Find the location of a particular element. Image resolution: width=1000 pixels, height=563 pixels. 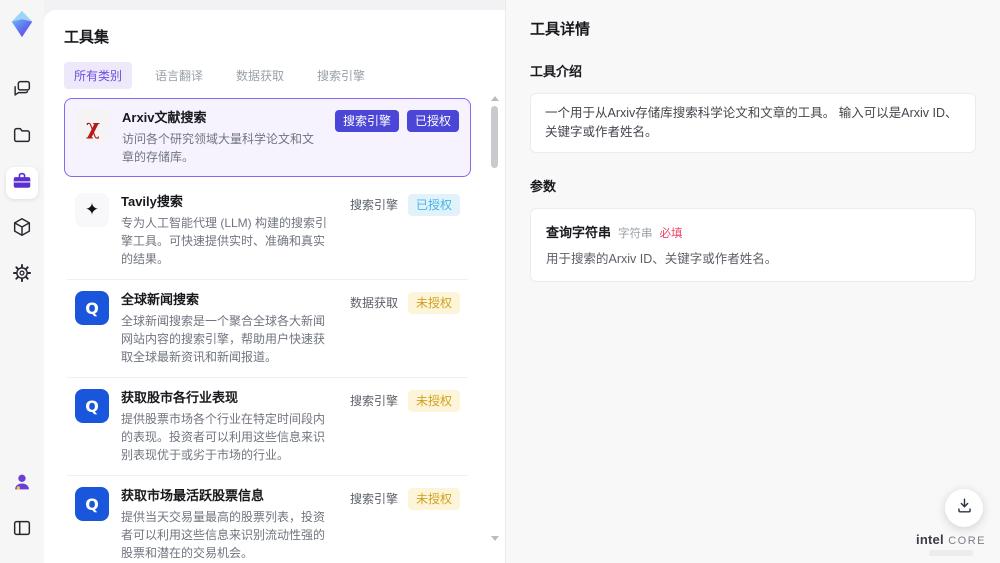

collapse-sidebar-button is located at coordinates (22, 530).